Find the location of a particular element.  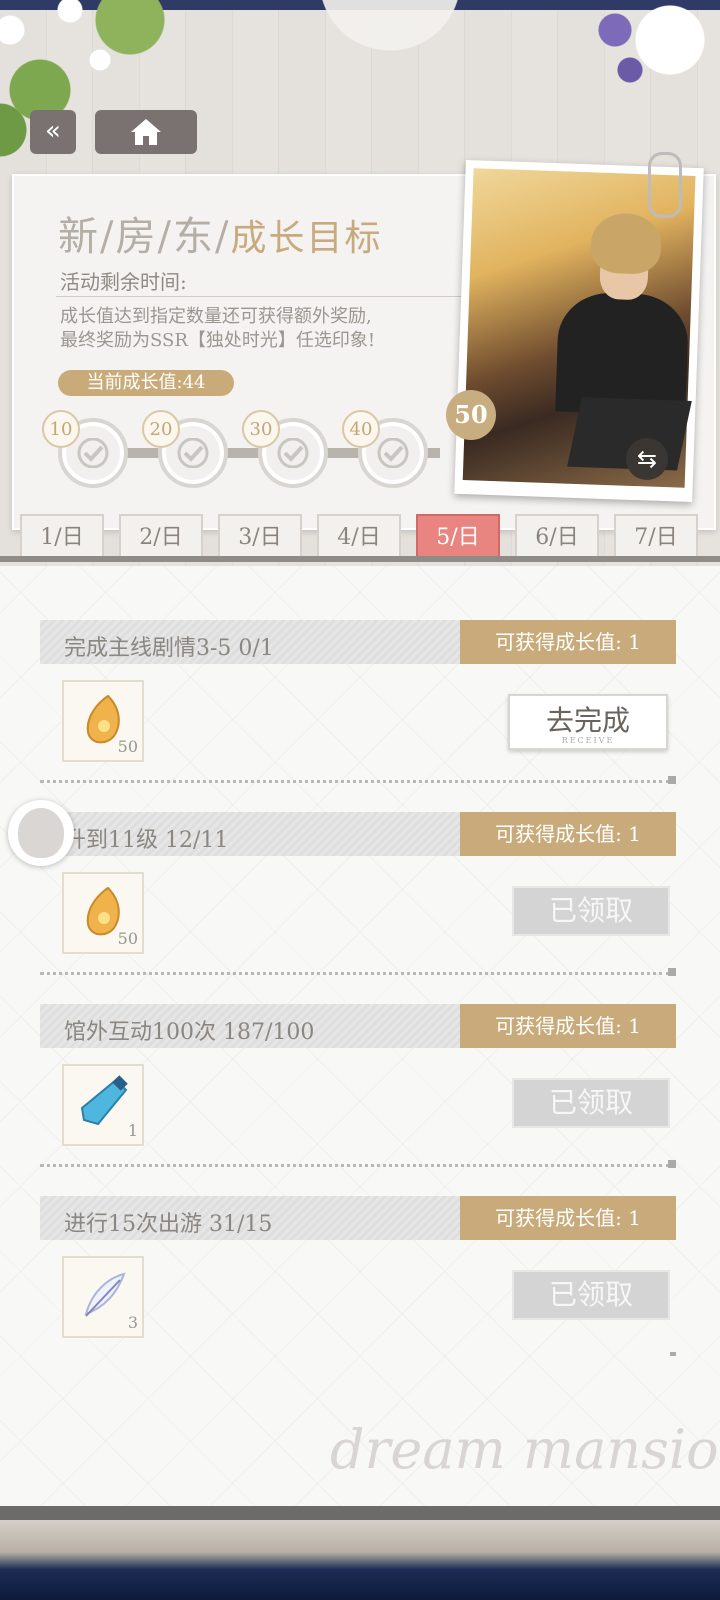

task-name: 馆外互动100次 187/100 is located at coordinates (189, 1032).